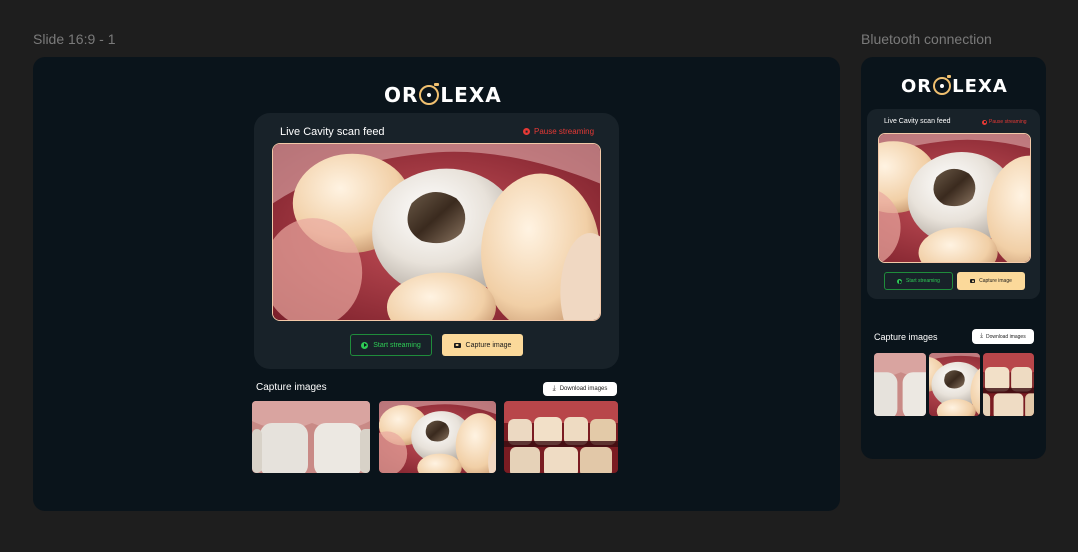  Describe the element at coordinates (74, 39) in the screenshot. I see `main-frame-label: Slide 16:9 - 1` at that location.